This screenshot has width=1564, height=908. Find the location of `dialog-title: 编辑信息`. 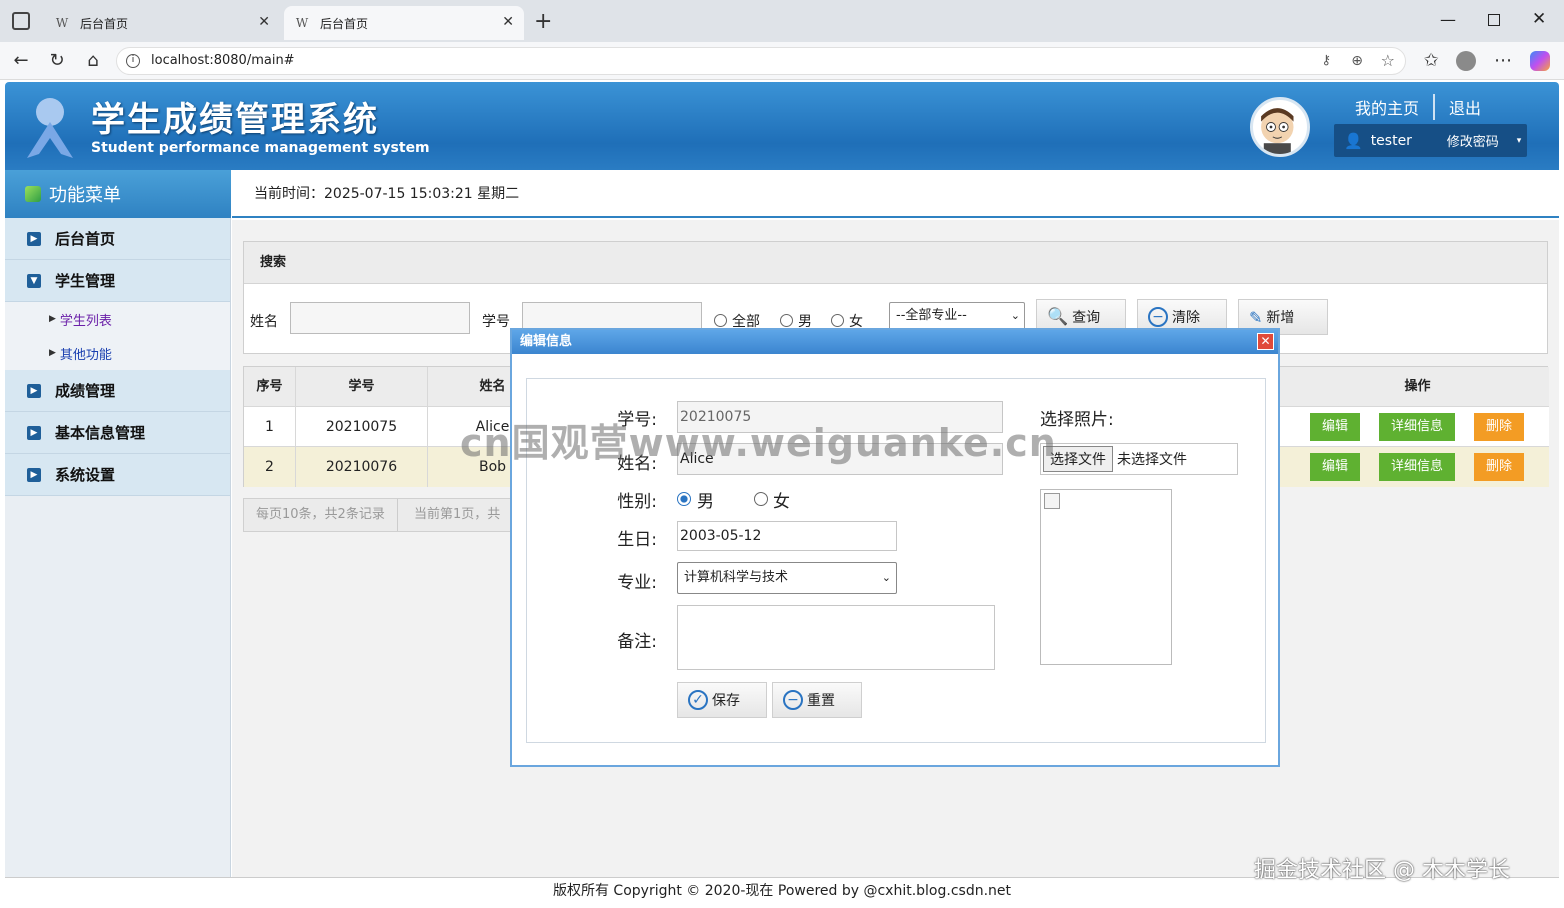

dialog-title: 编辑信息 is located at coordinates (546, 341).